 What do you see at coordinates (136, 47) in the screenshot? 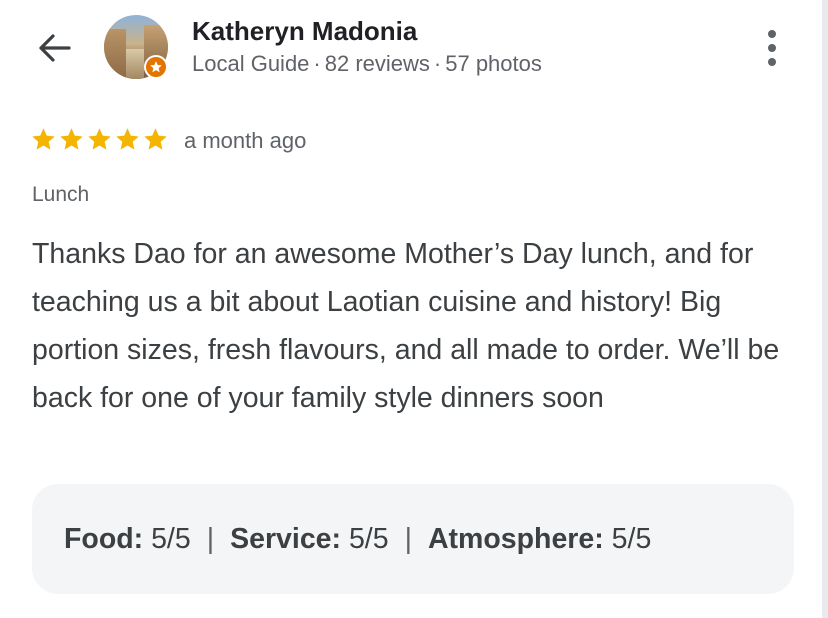
I see `reviewer-avatar-container` at bounding box center [136, 47].